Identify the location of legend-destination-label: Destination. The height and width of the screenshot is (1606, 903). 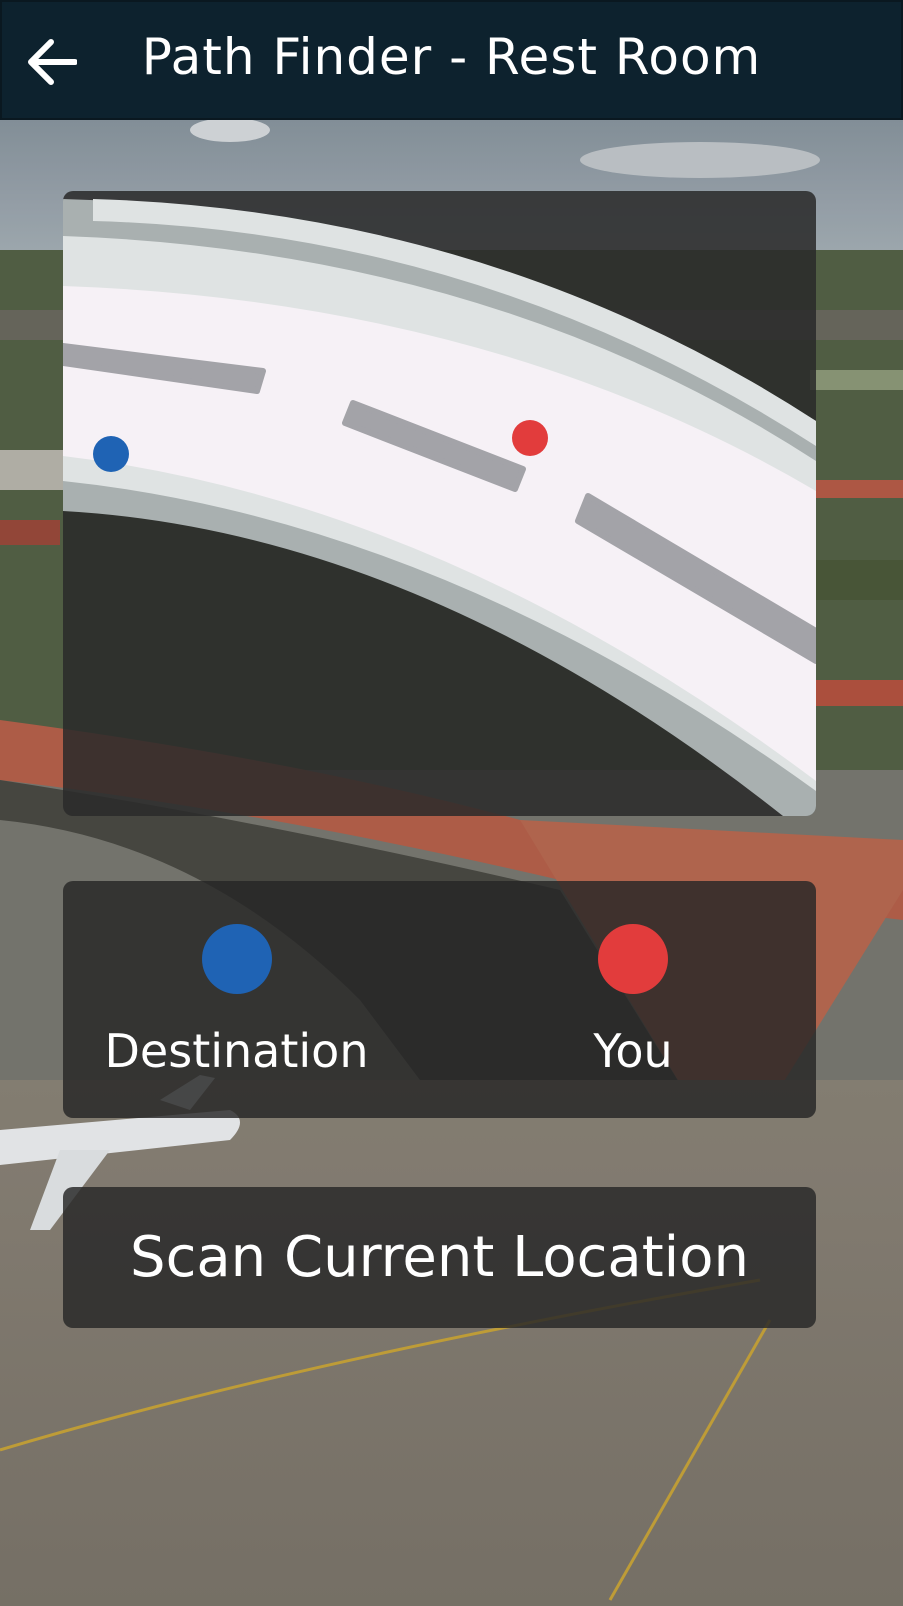
(236, 1051).